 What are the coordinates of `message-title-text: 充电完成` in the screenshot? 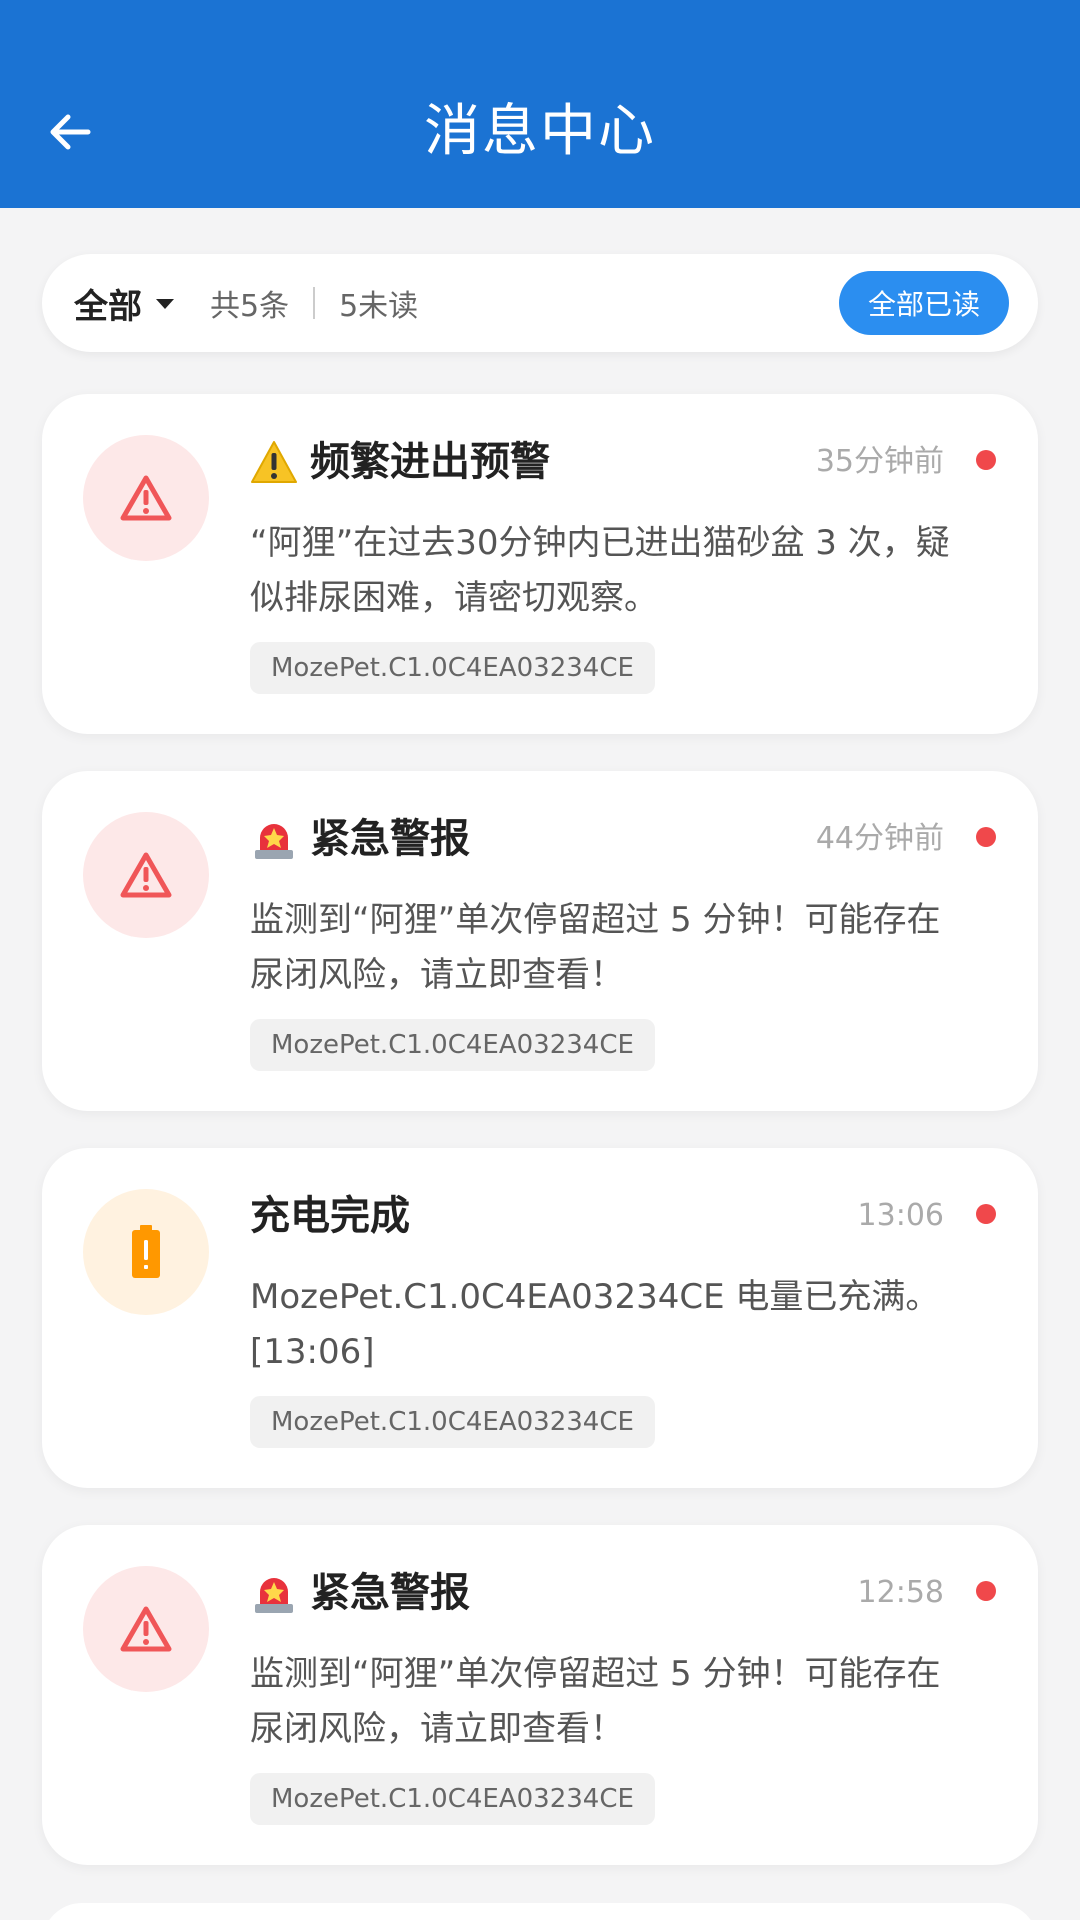 It's located at (330, 1216).